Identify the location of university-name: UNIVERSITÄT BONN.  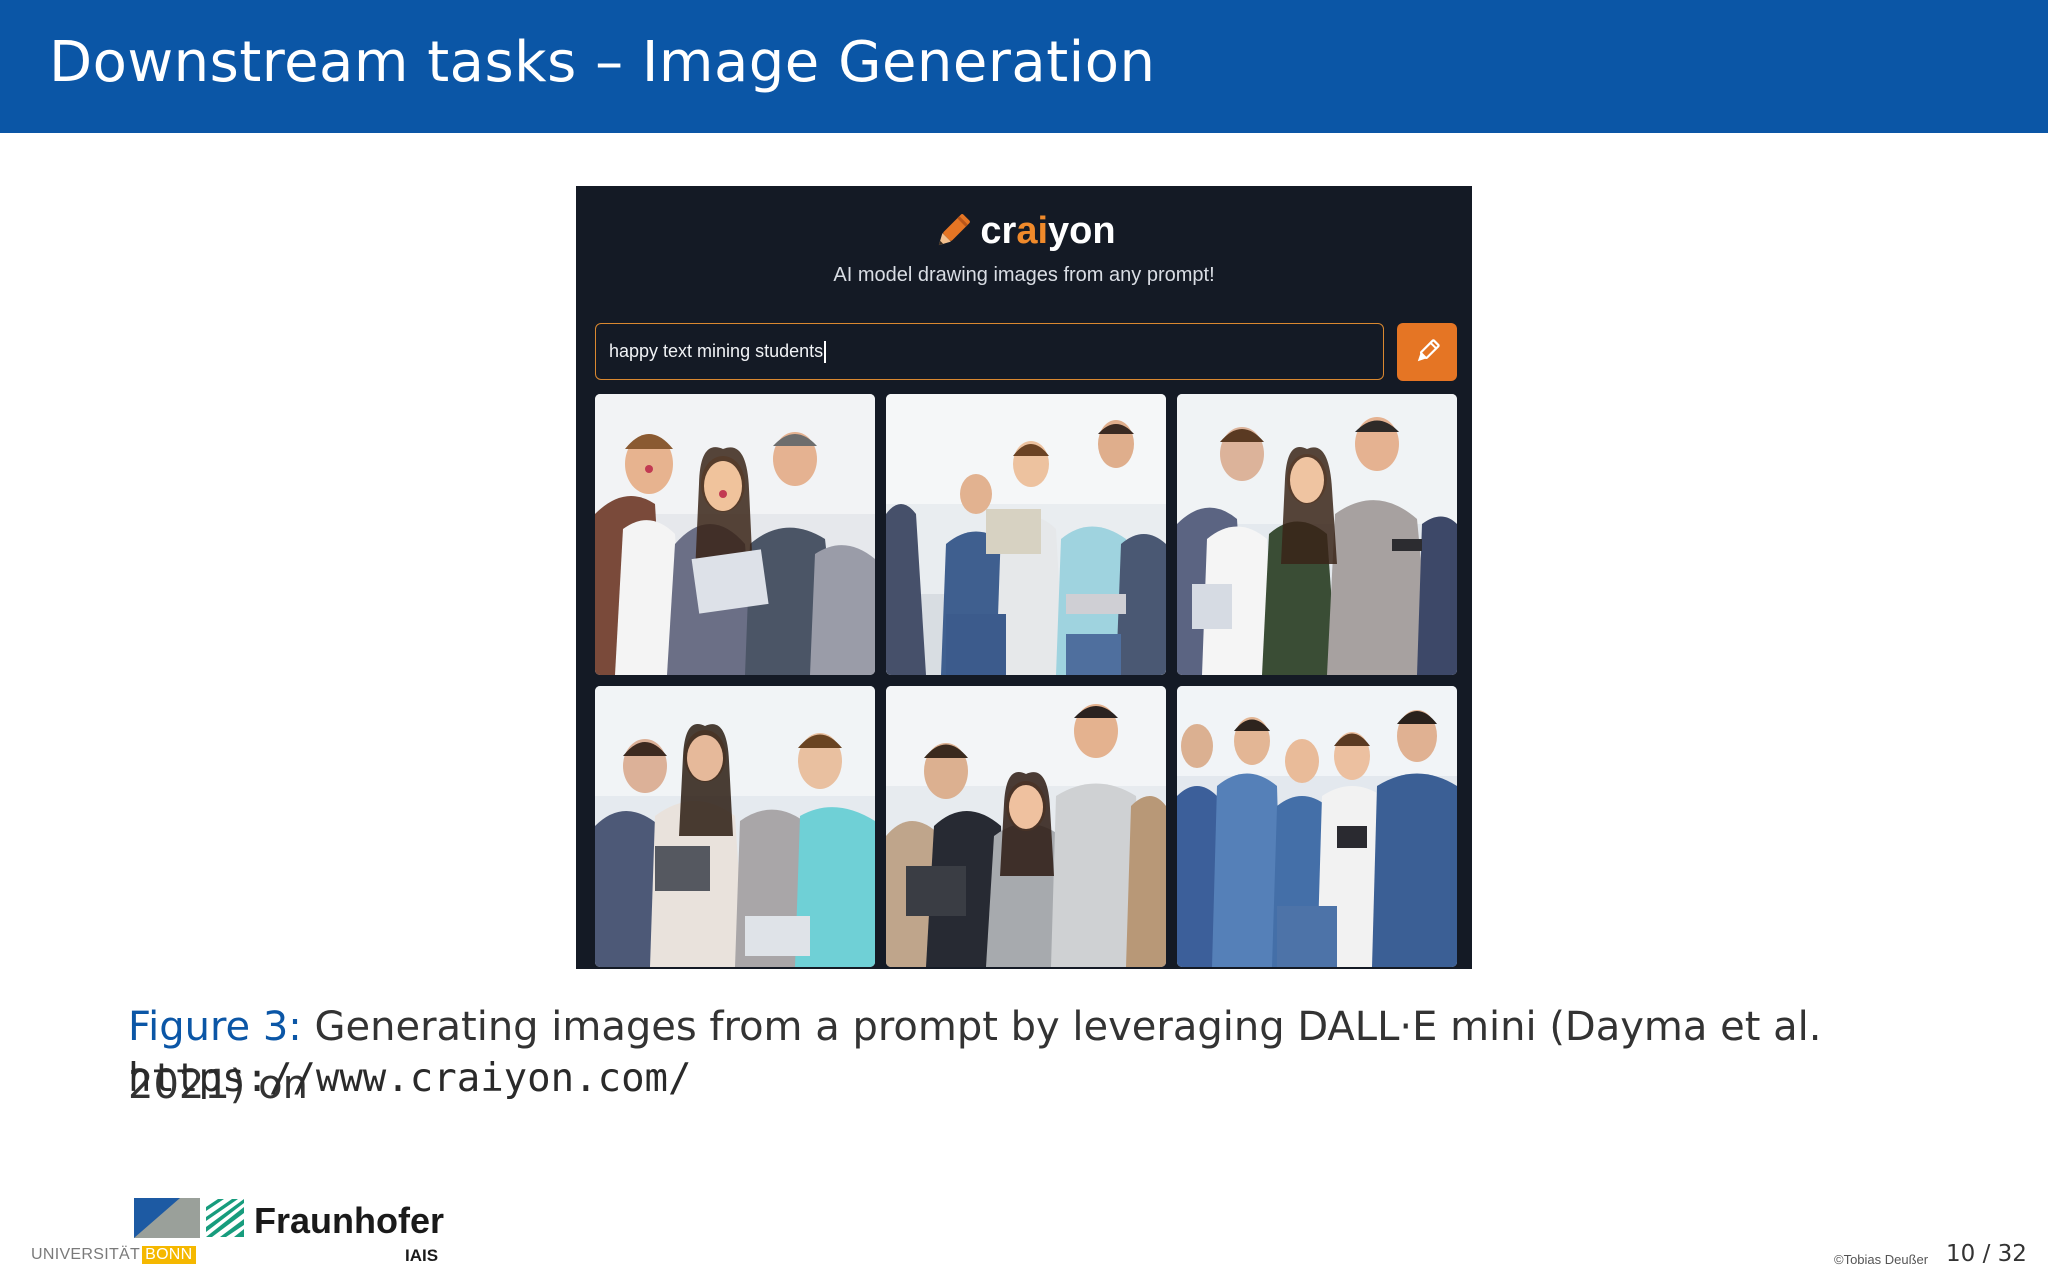
(113, 1255).